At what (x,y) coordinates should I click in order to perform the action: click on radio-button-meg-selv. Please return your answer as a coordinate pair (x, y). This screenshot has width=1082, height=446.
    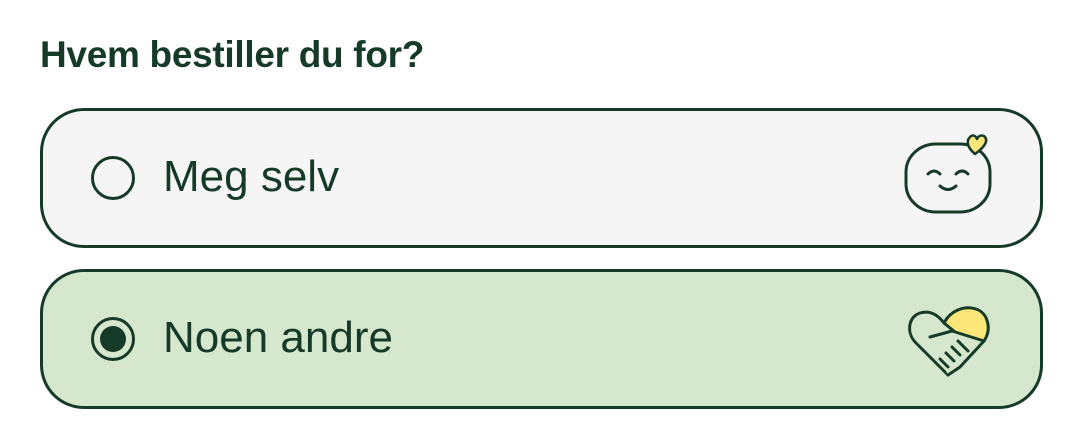
    Looking at the image, I should click on (113, 178).